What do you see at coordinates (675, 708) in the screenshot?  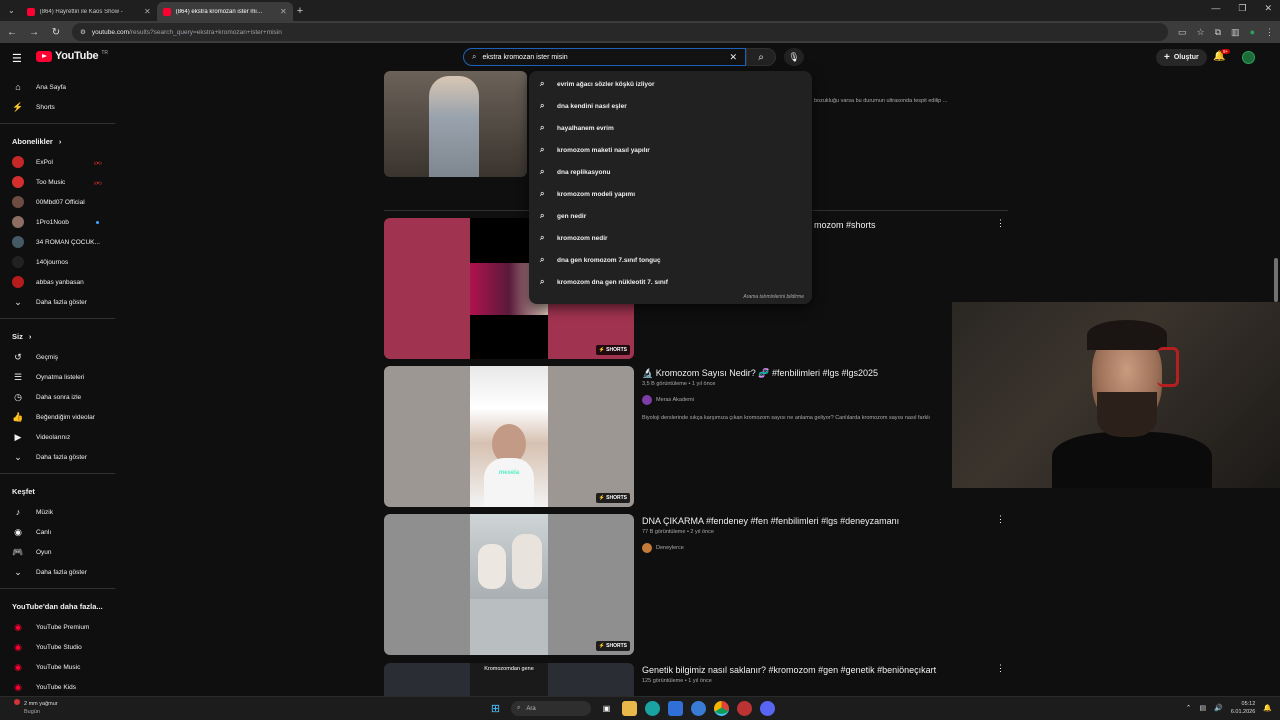 I see `store-icon` at bounding box center [675, 708].